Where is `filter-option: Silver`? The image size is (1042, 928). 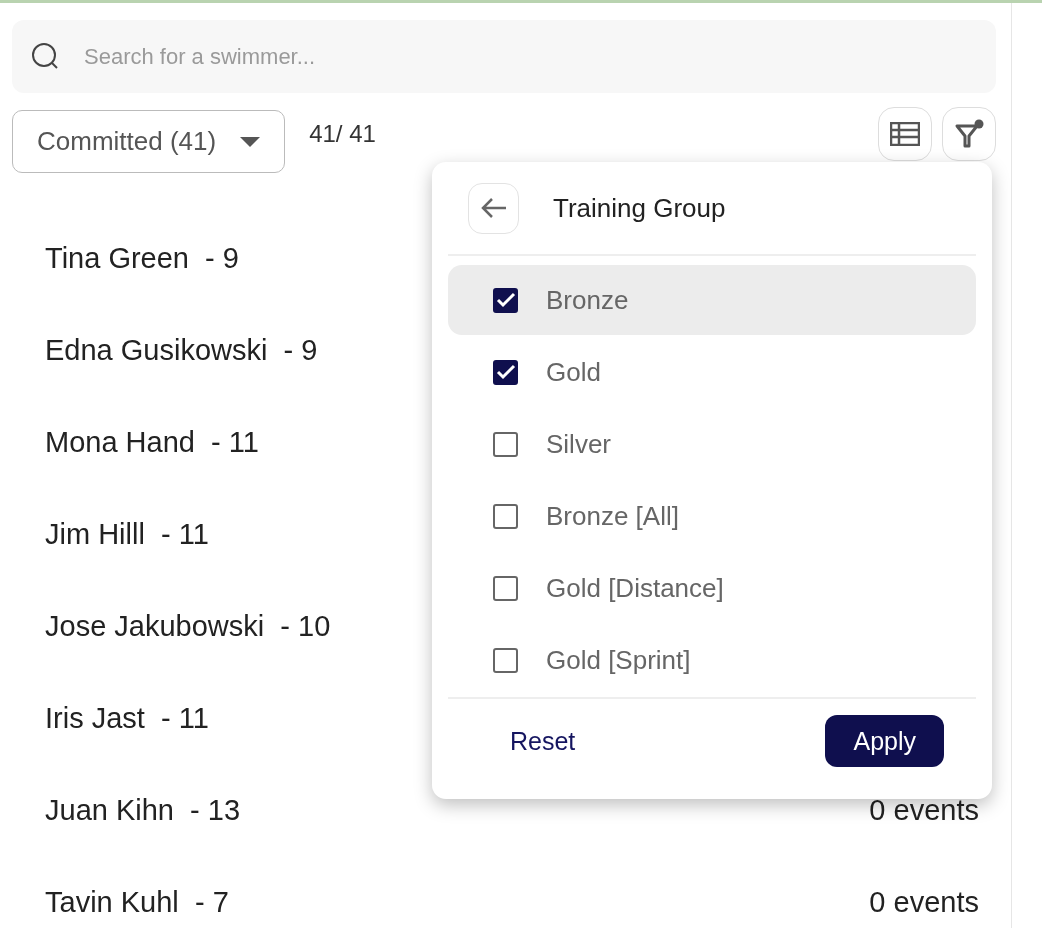
filter-option: Silver is located at coordinates (712, 444).